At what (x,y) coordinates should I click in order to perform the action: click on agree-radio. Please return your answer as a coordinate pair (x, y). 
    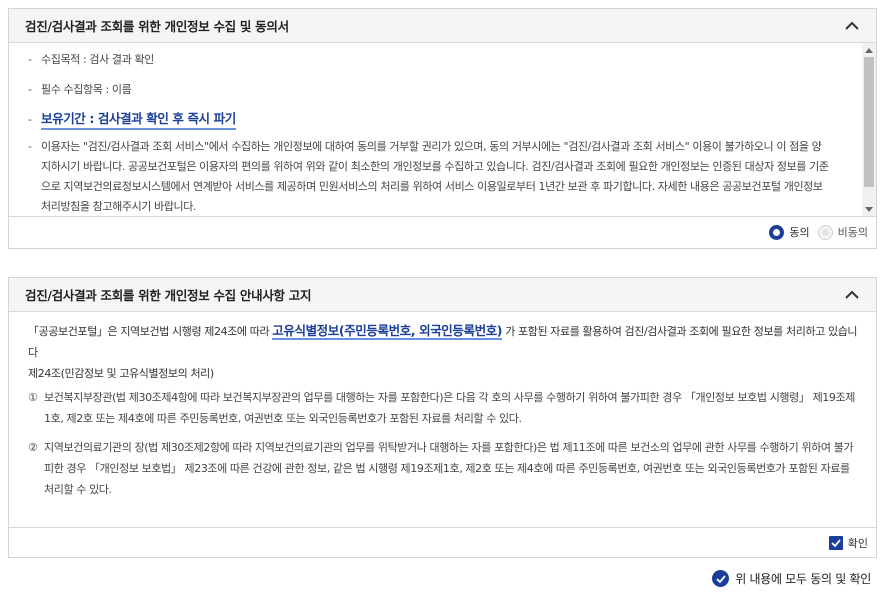
    Looking at the image, I should click on (777, 232).